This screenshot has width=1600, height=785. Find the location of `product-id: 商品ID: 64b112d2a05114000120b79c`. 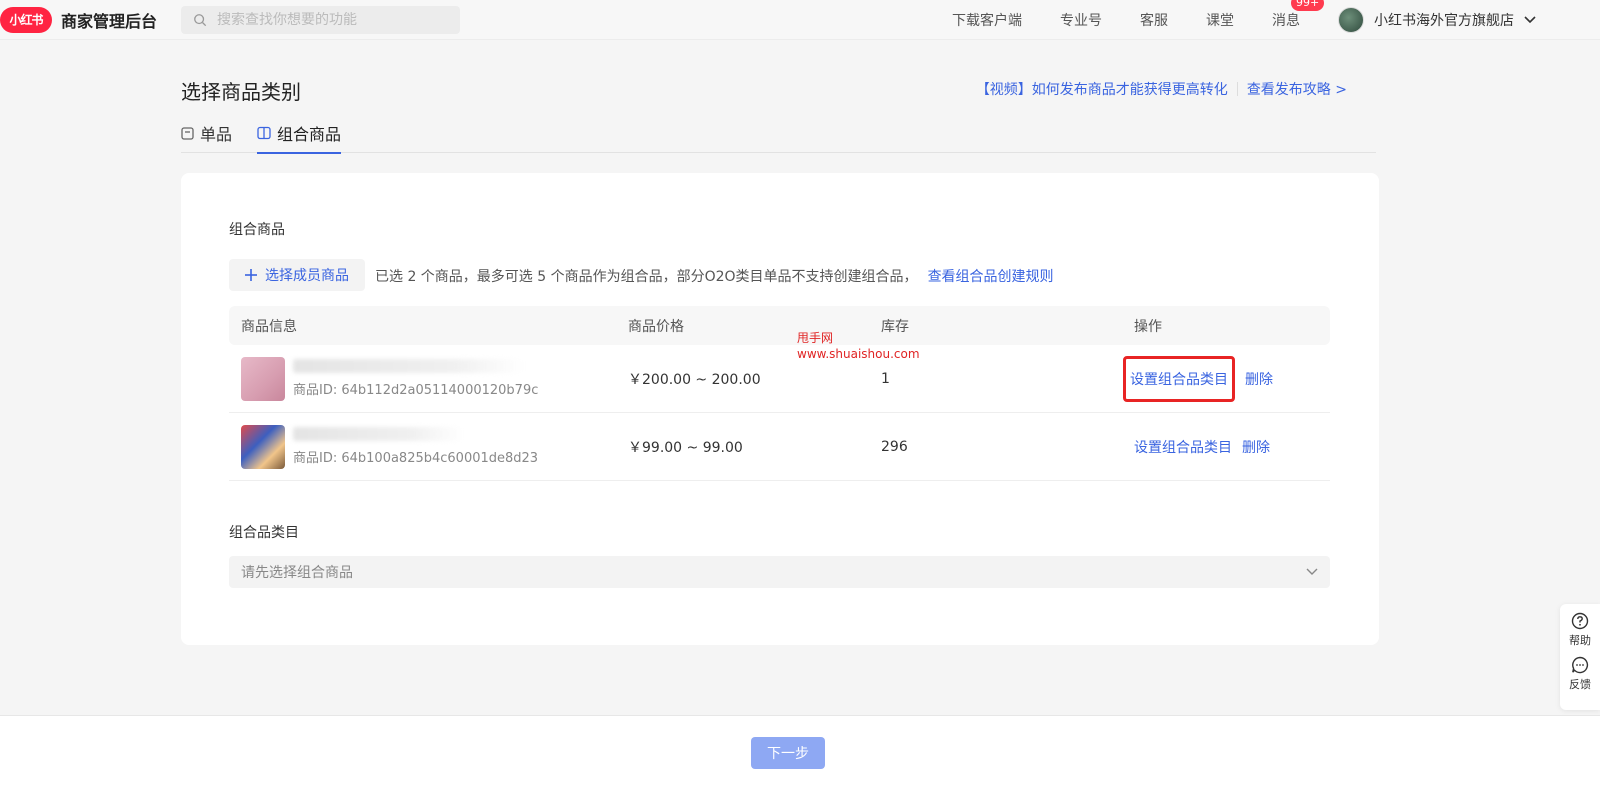

product-id: 商品ID: 64b112d2a05114000120b79c is located at coordinates (416, 390).